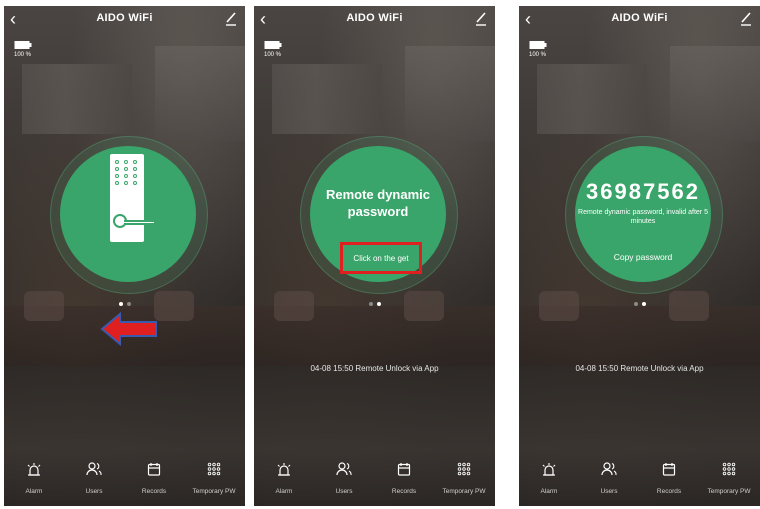  Describe the element at coordinates (643, 191) in the screenshot. I see `dynamic-password: 36987562` at that location.